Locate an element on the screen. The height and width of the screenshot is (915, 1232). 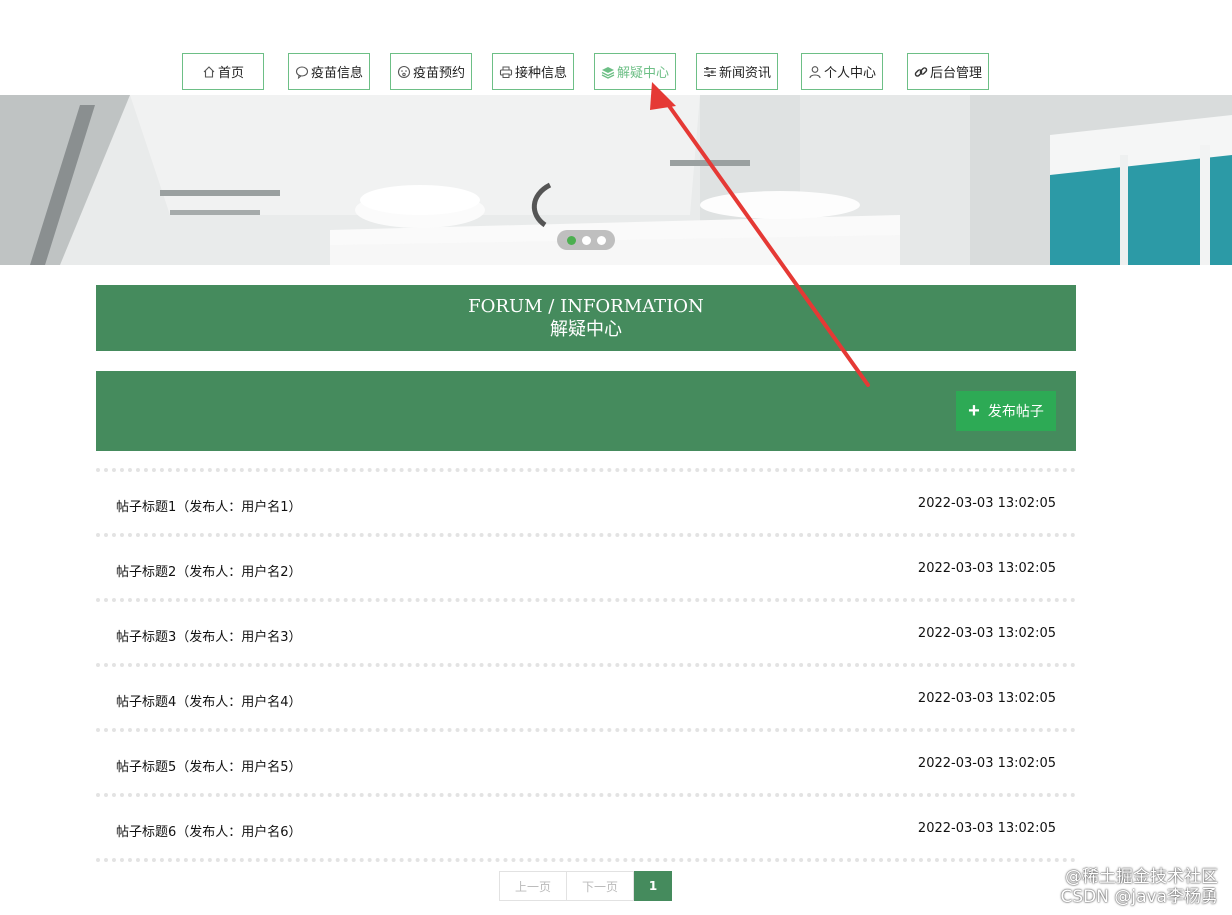
plus-icon: + is located at coordinates (974, 411).